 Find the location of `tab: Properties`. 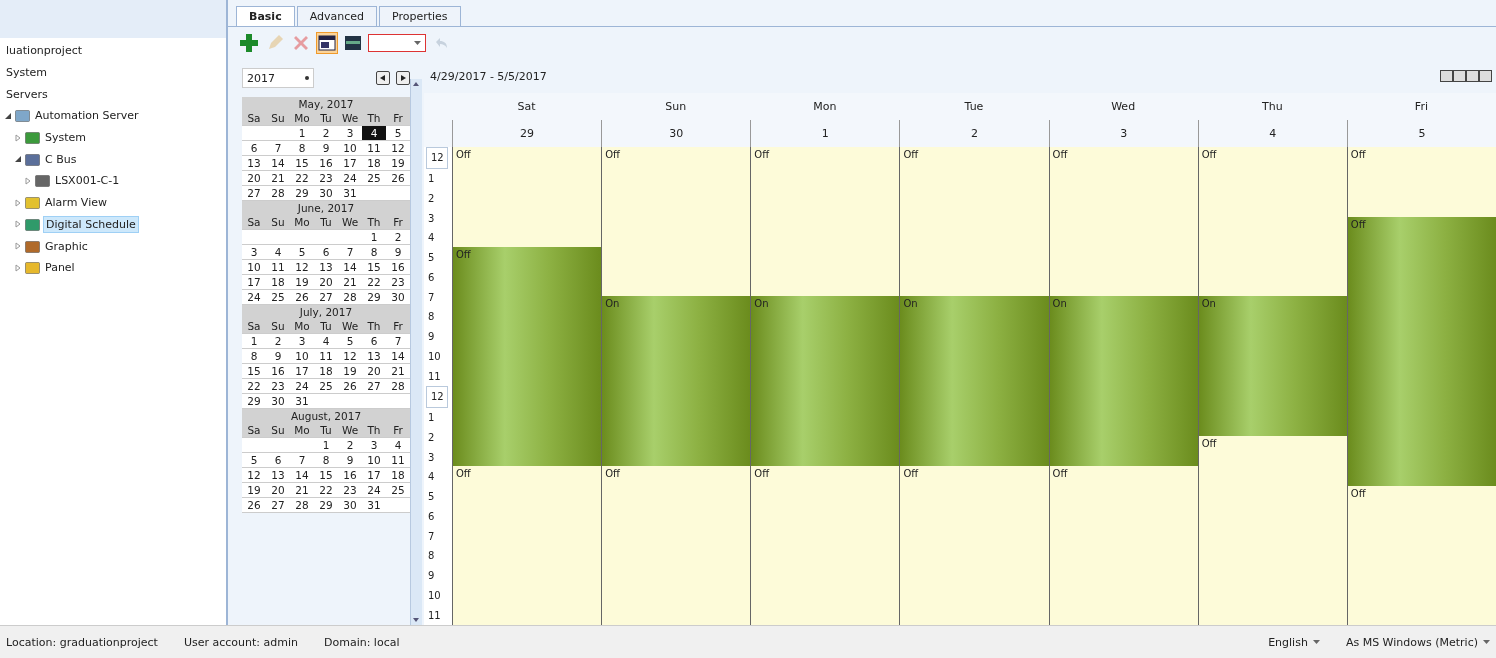

tab: Properties is located at coordinates (420, 16).